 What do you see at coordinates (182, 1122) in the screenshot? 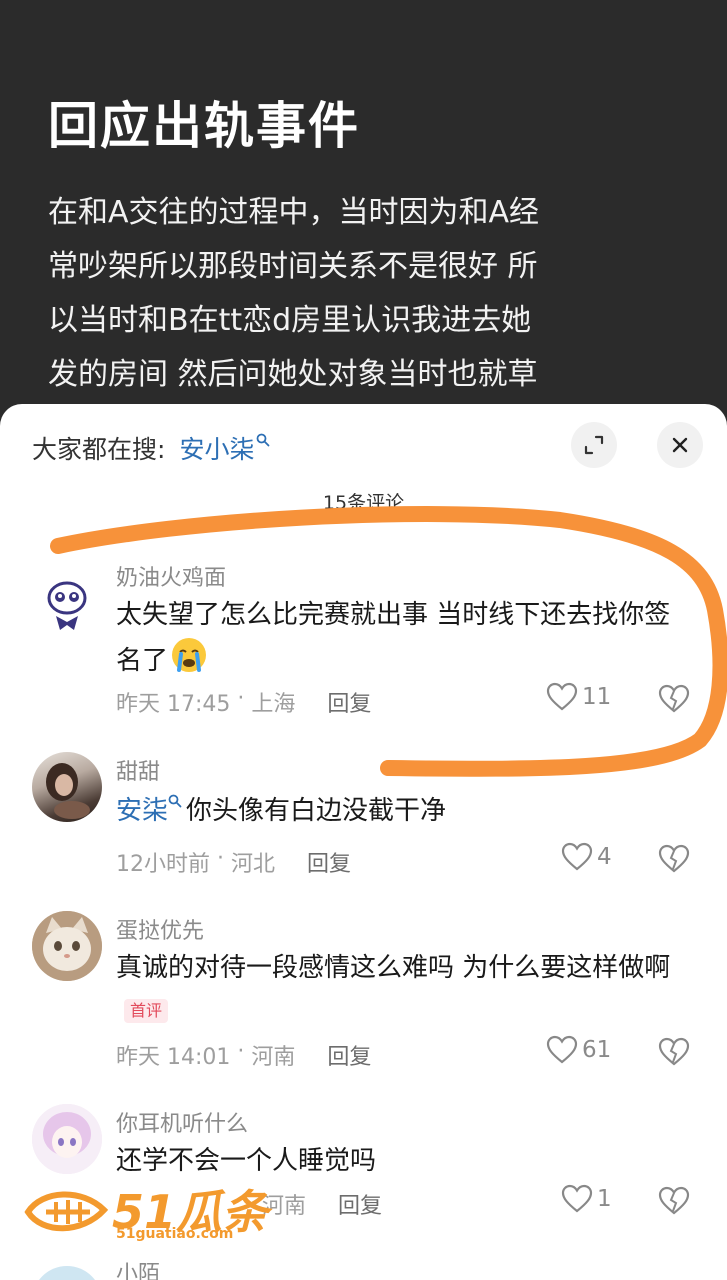
I see `comment-username: 你耳机听什么` at bounding box center [182, 1122].